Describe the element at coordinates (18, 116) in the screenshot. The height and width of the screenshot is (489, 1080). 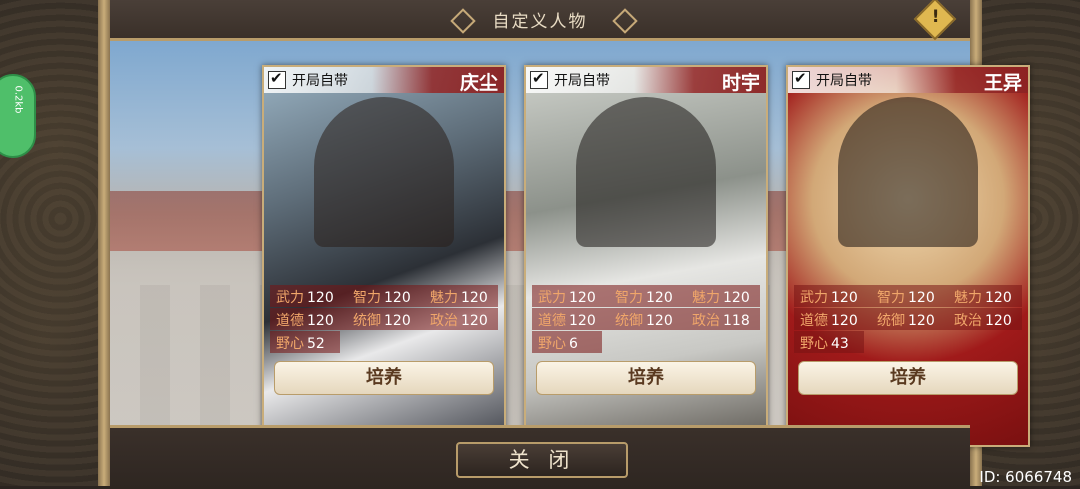
I see `floating-tab: 0.2kb` at that location.